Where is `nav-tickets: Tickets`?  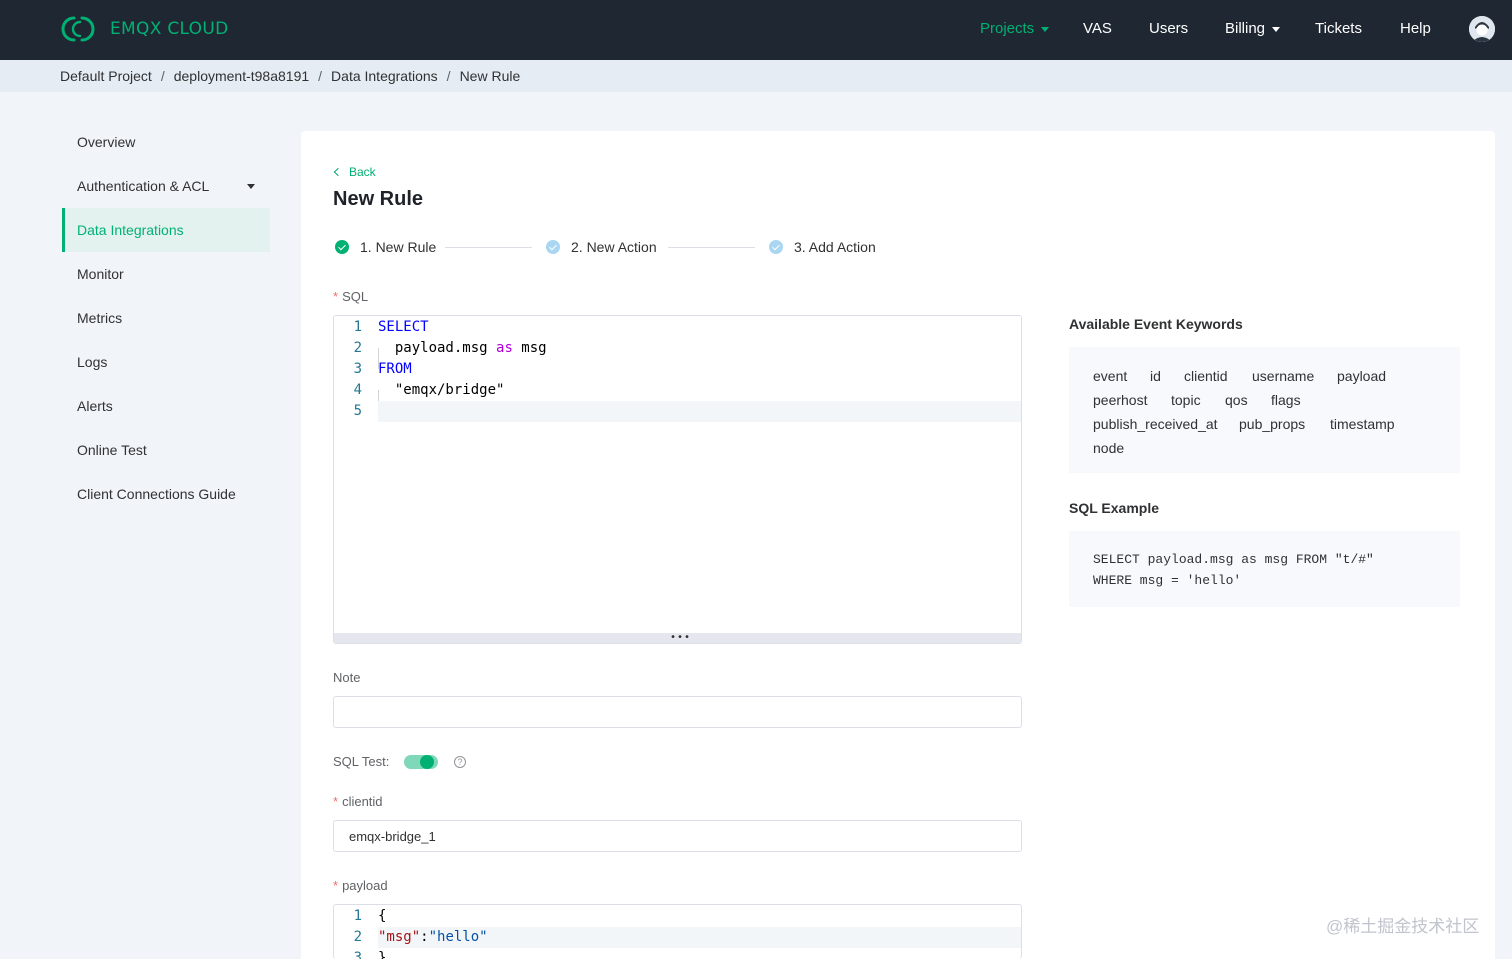 nav-tickets: Tickets is located at coordinates (1338, 28).